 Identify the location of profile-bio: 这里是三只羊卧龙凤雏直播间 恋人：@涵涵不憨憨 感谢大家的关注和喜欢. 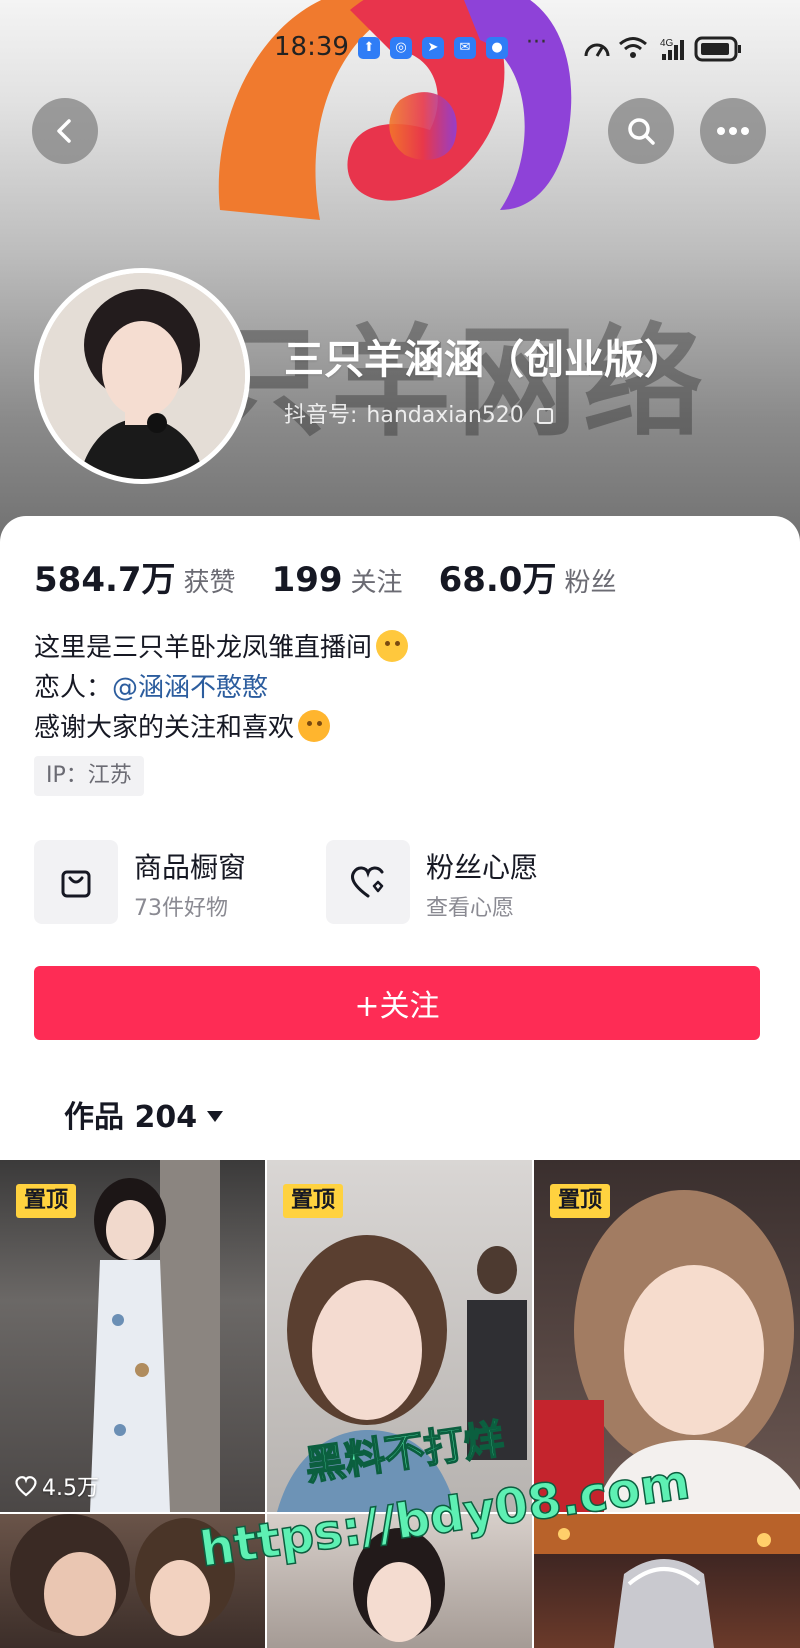
(221, 688).